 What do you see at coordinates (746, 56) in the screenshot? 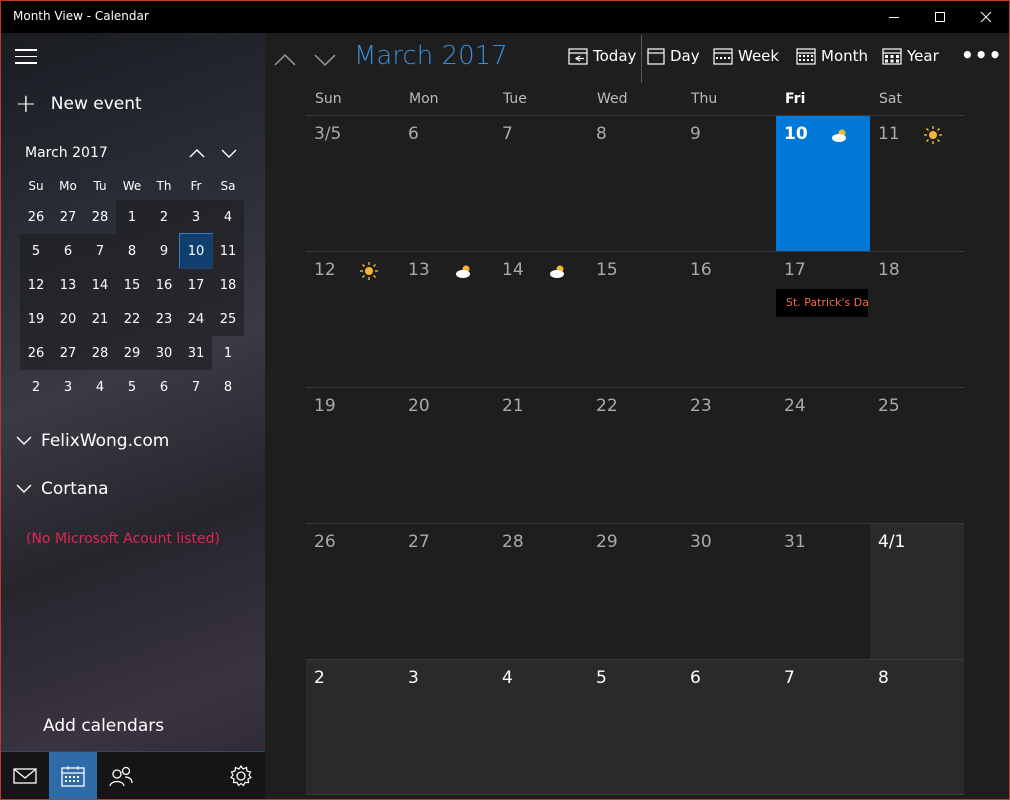
I see `week-view-button: Week` at bounding box center [746, 56].